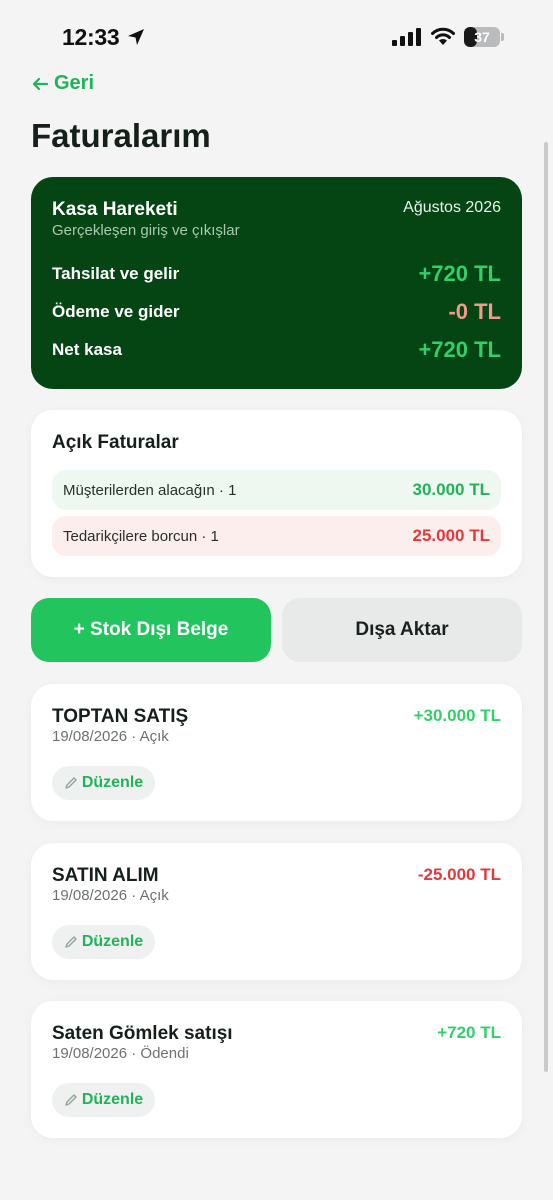  I want to click on expense-row: Ödeme ve gider -0 TL, so click(276, 312).